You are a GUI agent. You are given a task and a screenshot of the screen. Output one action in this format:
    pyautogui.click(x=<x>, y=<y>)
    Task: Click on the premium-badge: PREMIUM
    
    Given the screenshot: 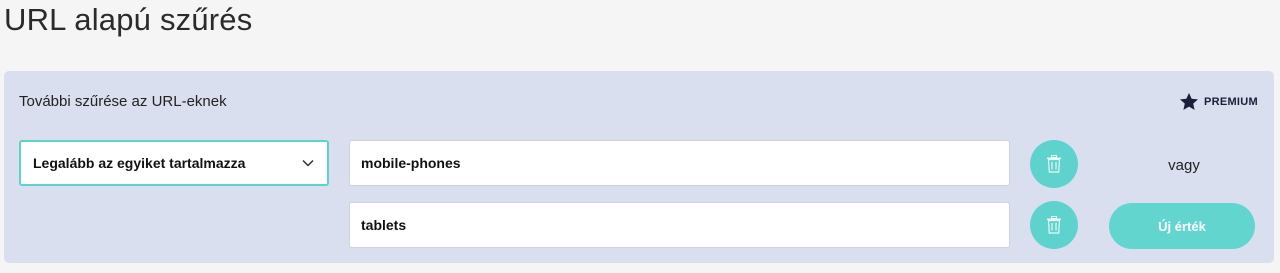 What is the action you would take?
    pyautogui.click(x=1218, y=102)
    